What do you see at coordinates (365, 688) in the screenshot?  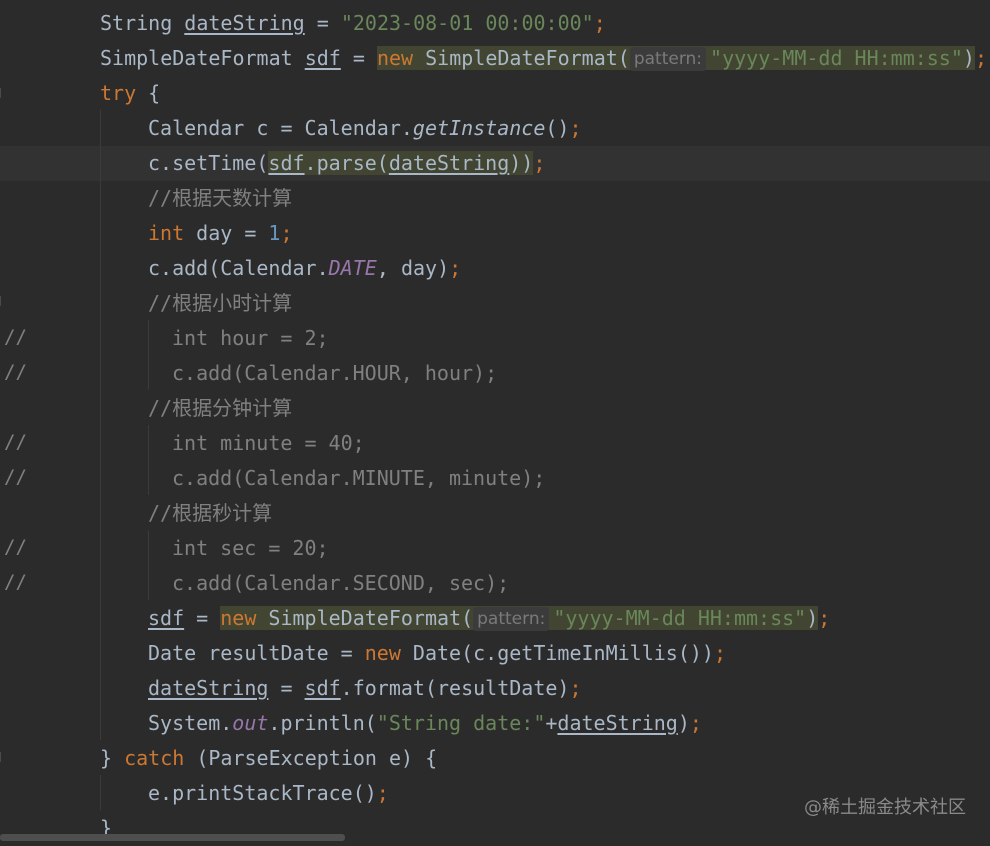 I see `code-line-20: dateString = sdf.format(resultDate);` at bounding box center [365, 688].